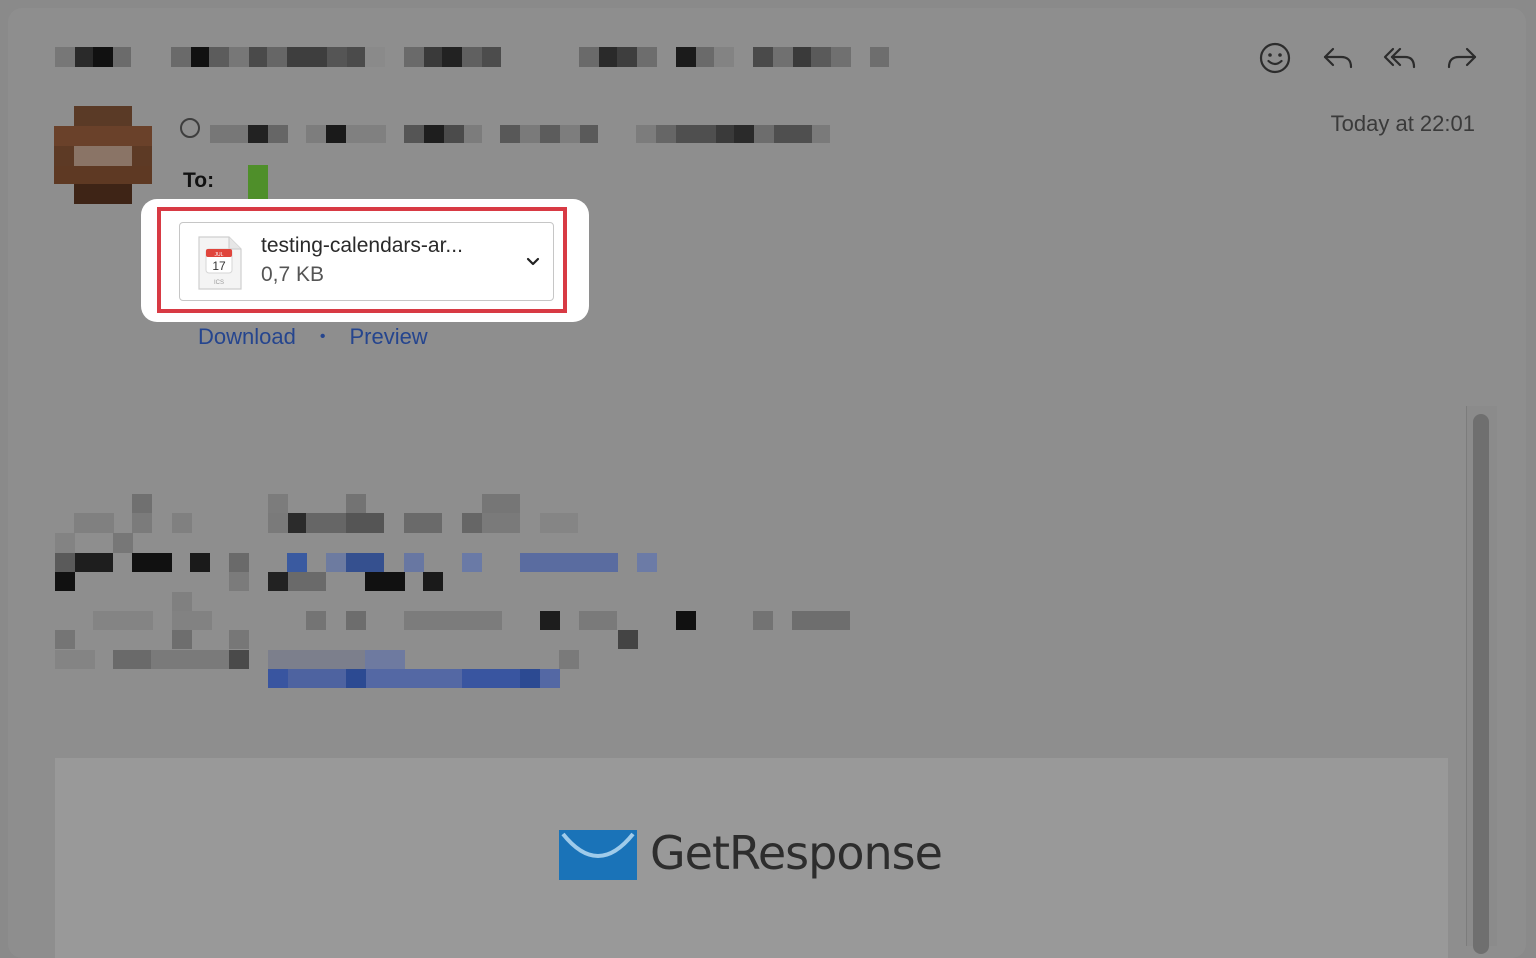  I want to click on recipient-chip, so click(258, 183).